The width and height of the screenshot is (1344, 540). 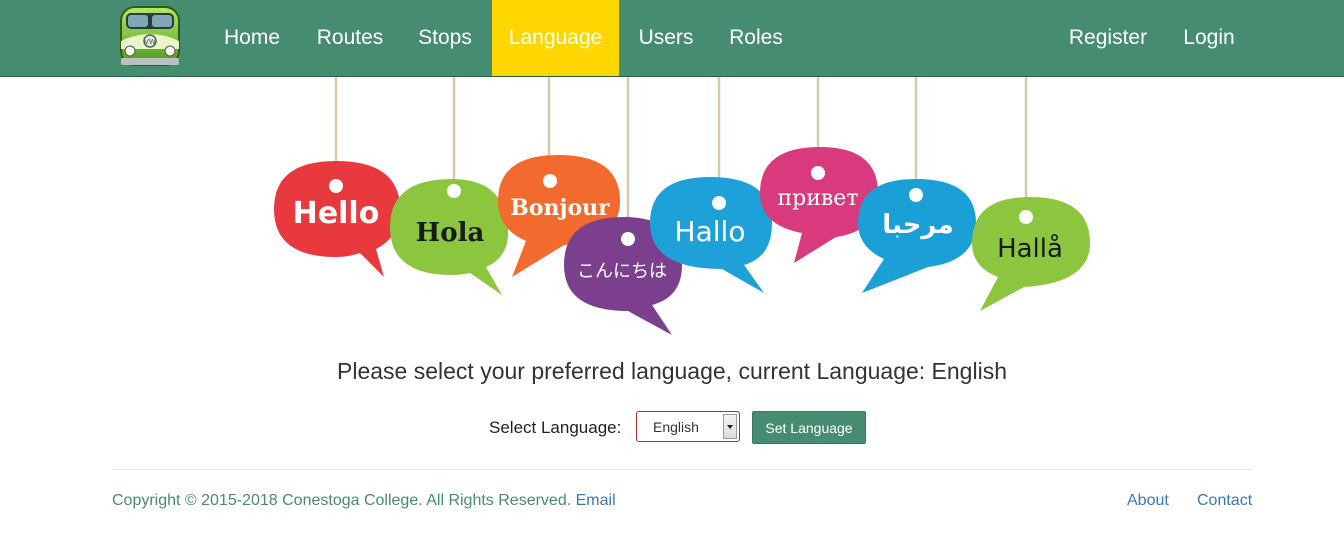 What do you see at coordinates (596, 500) in the screenshot?
I see `email-link: Email` at bounding box center [596, 500].